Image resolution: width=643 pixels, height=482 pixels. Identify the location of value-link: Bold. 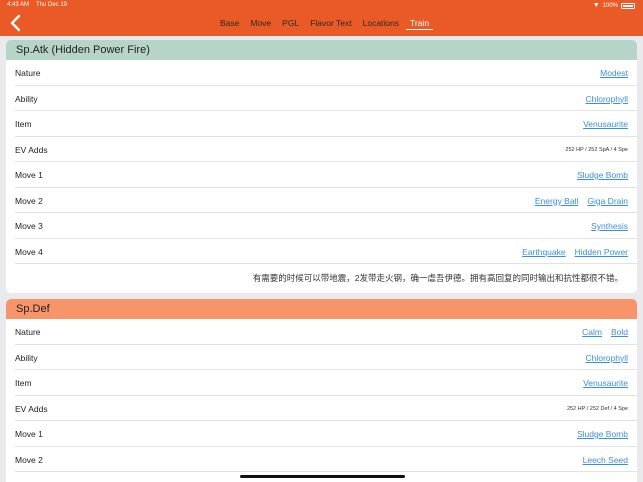
(619, 332).